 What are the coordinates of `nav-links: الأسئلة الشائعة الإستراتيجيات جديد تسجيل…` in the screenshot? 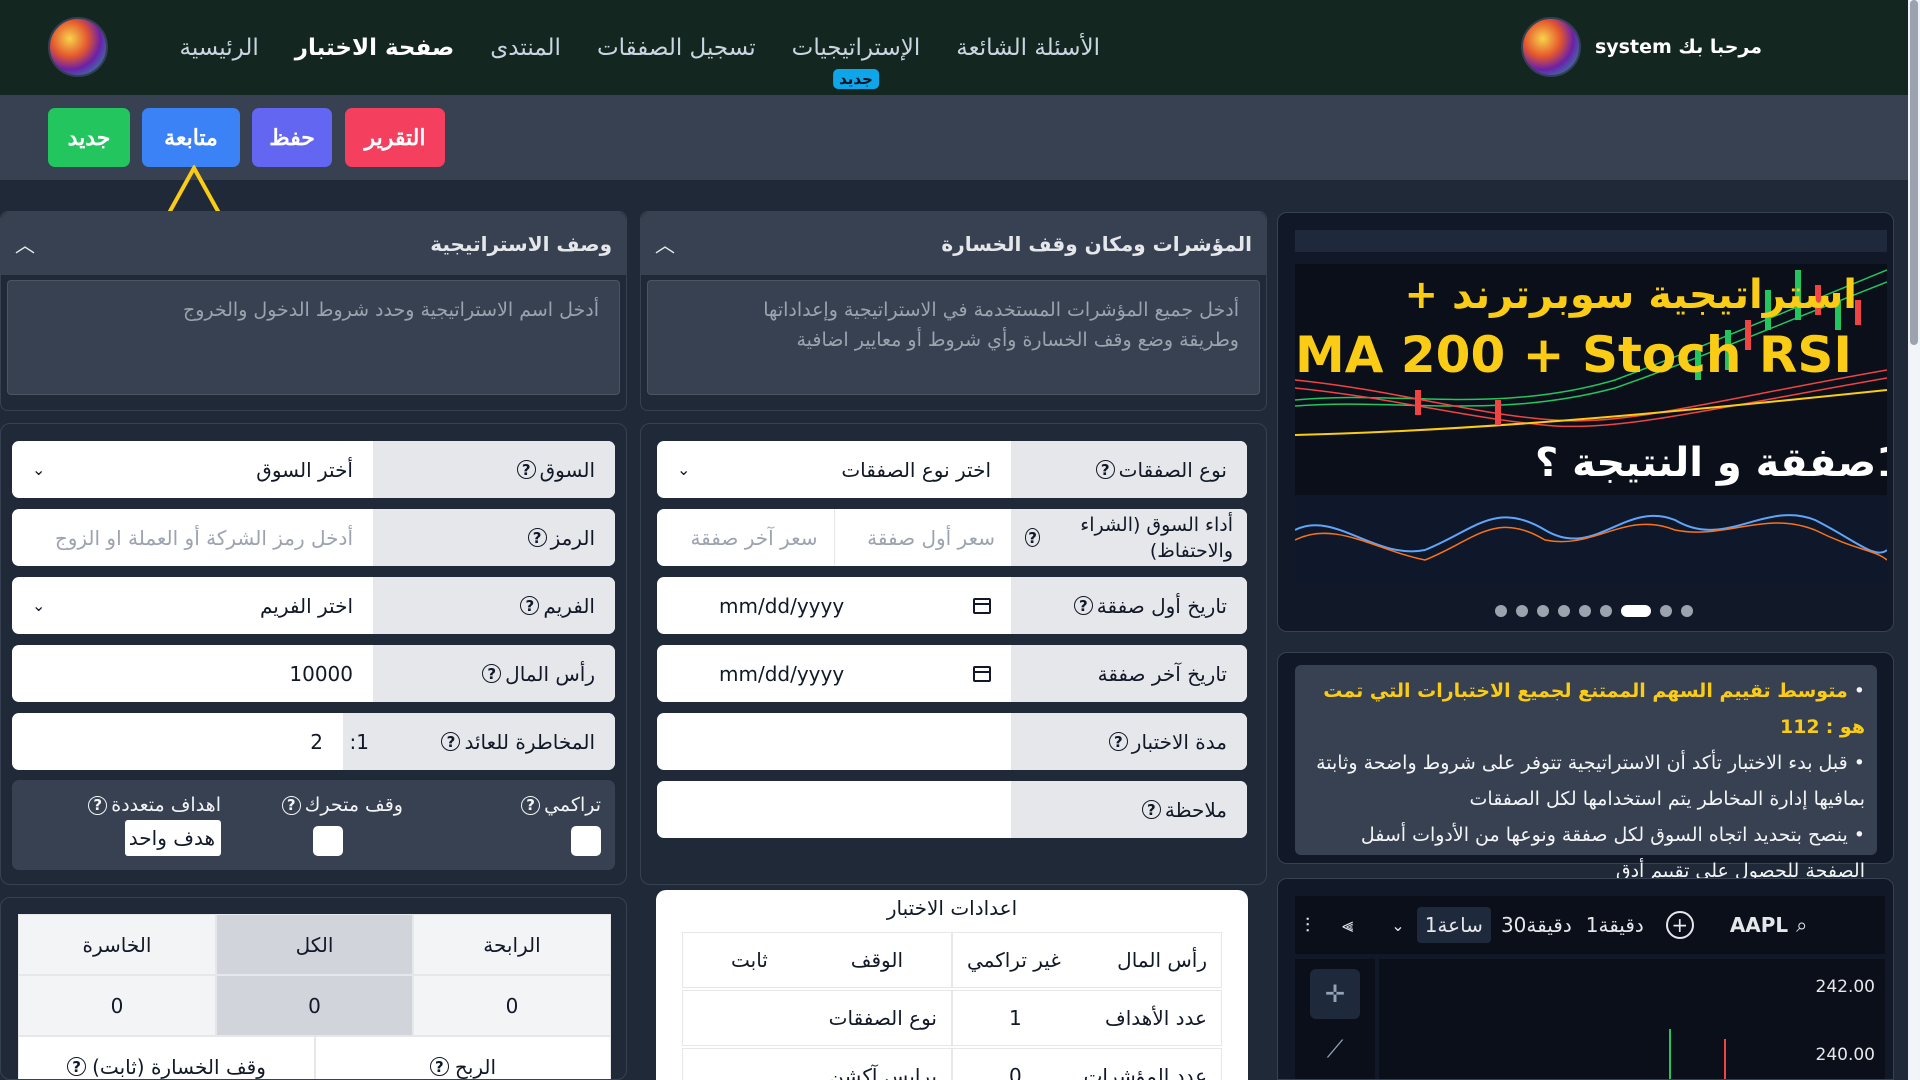 It's located at (640, 47).